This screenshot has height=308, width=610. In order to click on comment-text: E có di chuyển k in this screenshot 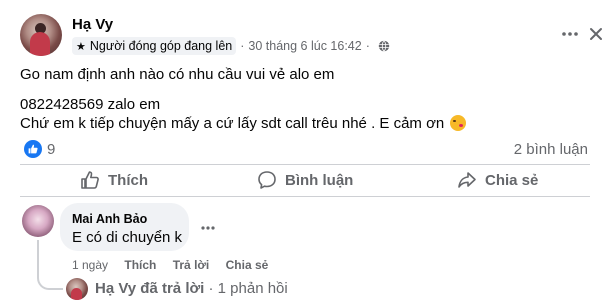, I will do `click(127, 237)`.